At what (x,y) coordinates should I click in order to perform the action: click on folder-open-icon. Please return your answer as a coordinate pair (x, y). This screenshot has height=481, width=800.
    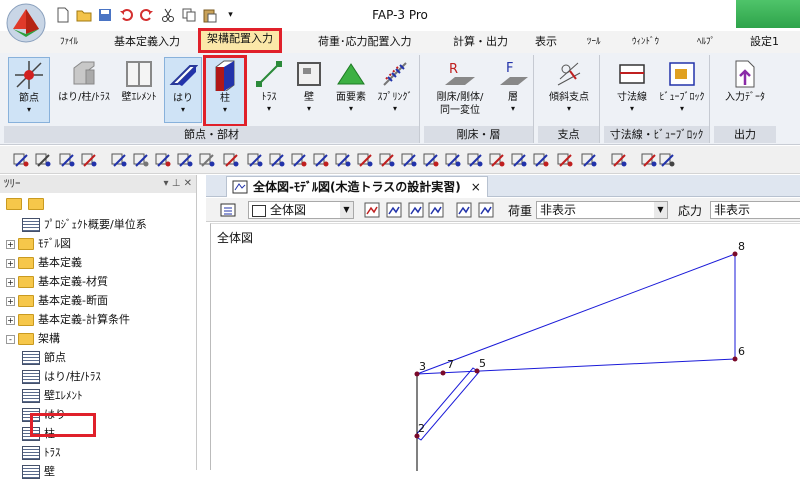
    Looking at the image, I should click on (36, 204).